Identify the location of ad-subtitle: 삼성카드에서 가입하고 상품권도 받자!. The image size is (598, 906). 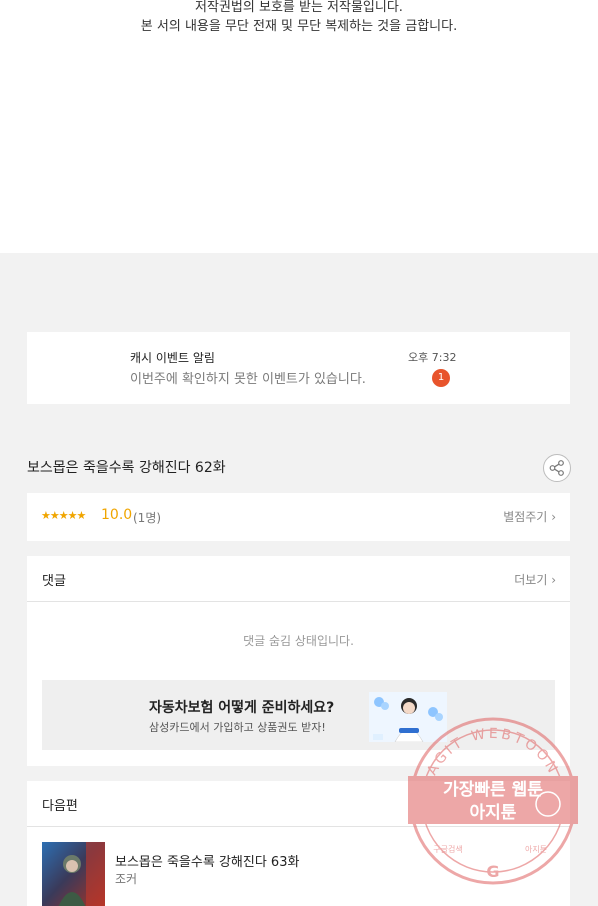
(237, 727).